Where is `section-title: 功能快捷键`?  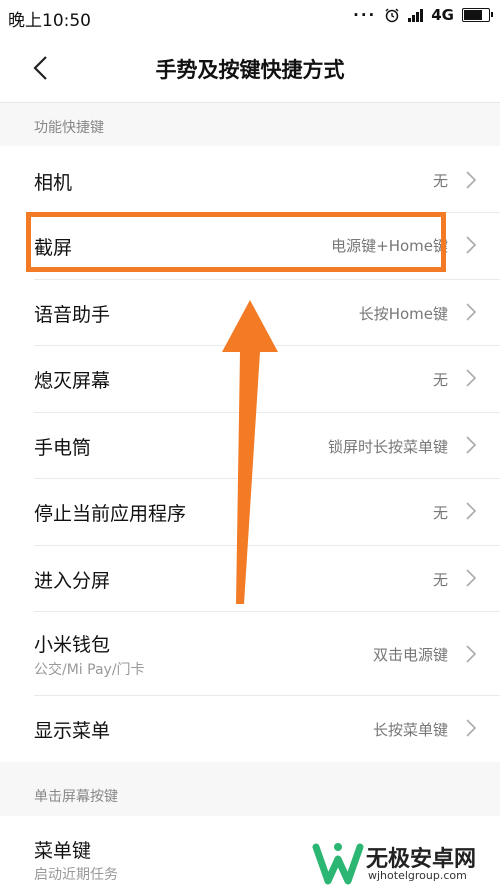
section-title: 功能快捷键 is located at coordinates (69, 128).